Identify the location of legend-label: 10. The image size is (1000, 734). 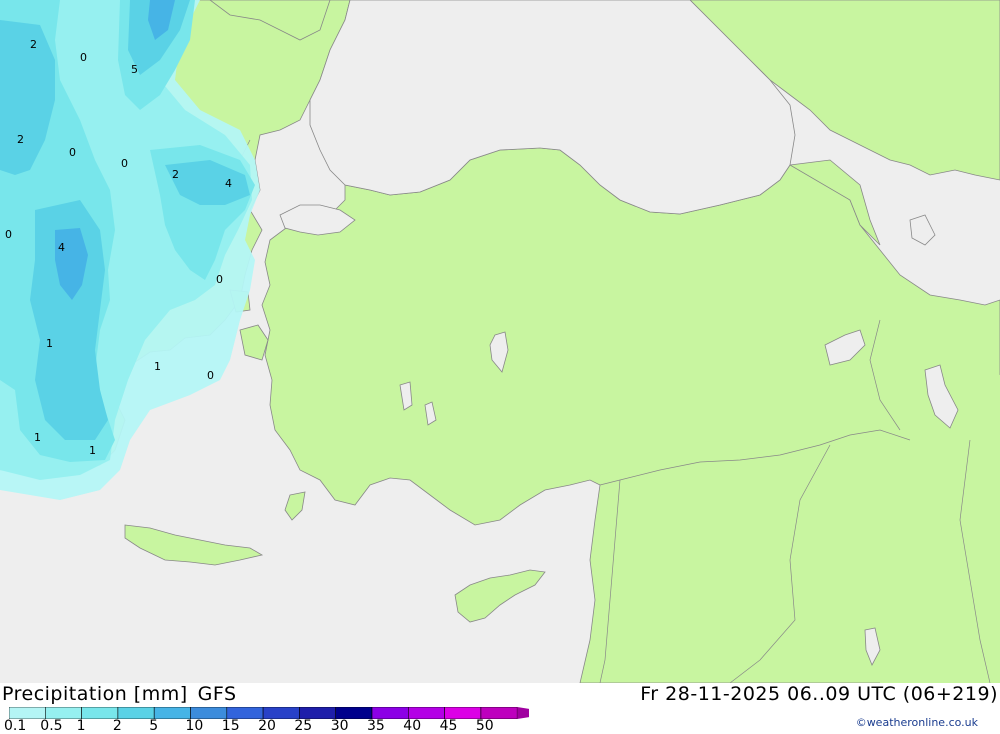
(194, 726).